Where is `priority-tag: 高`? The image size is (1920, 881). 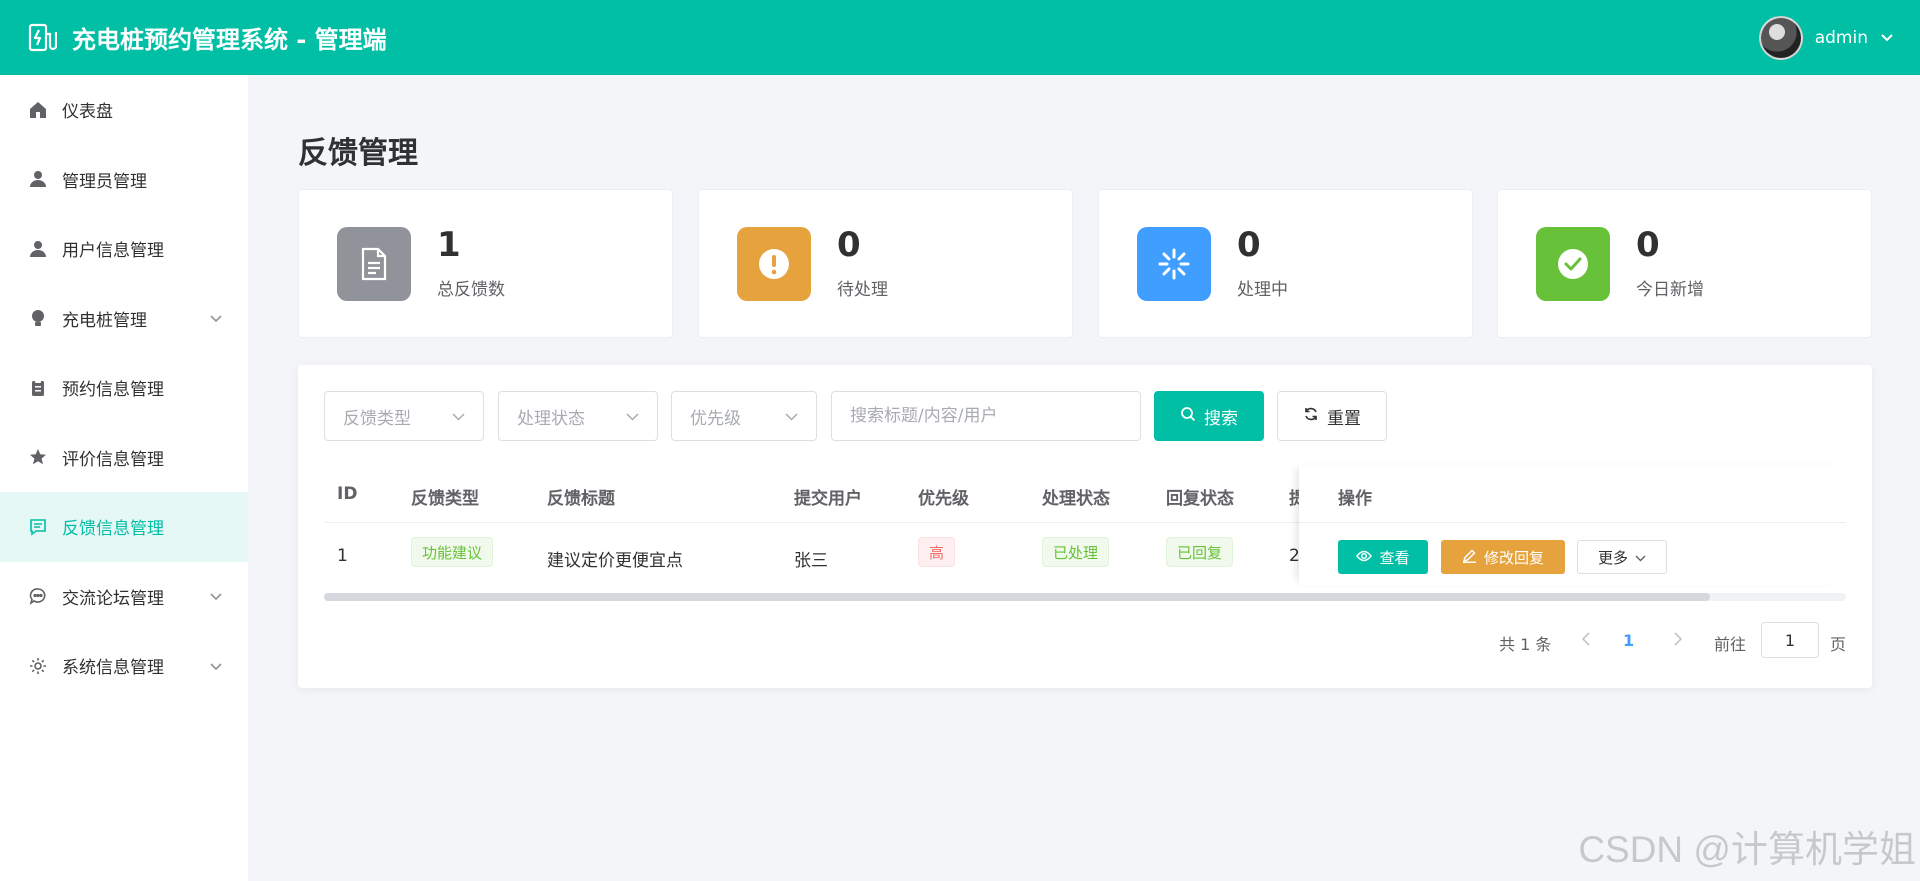
priority-tag: 高 is located at coordinates (937, 552).